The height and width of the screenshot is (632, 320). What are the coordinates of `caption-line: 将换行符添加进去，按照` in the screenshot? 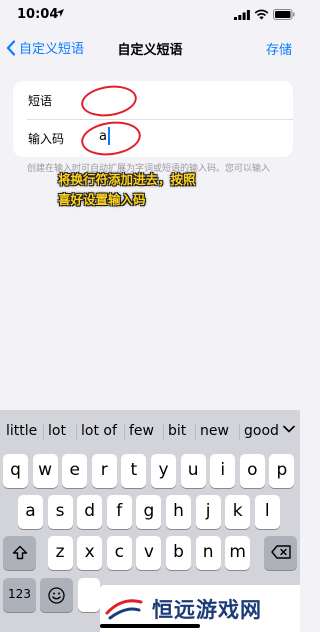 It's located at (127, 179).